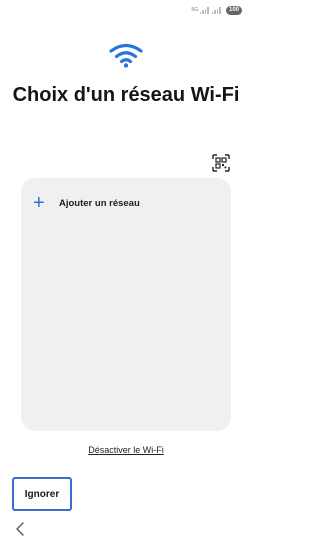 The width and height of the screenshot is (320, 546). Describe the element at coordinates (204, 10) in the screenshot. I see `signal-icon` at that location.